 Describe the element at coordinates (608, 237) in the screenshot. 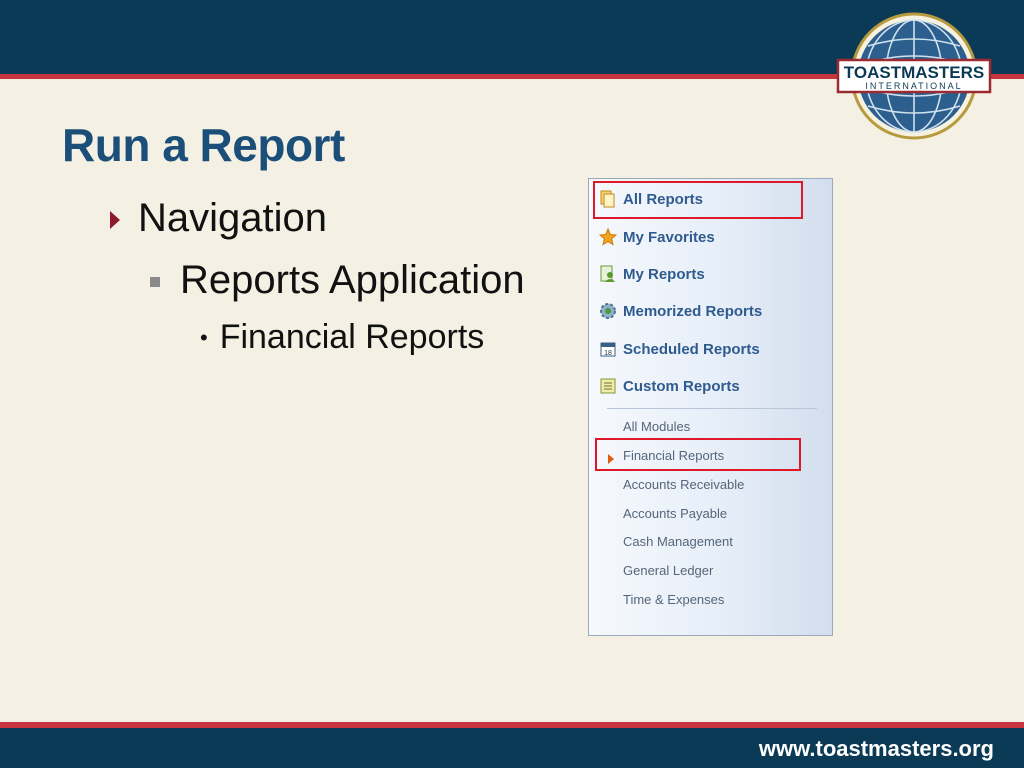

I see `star-icon` at that location.